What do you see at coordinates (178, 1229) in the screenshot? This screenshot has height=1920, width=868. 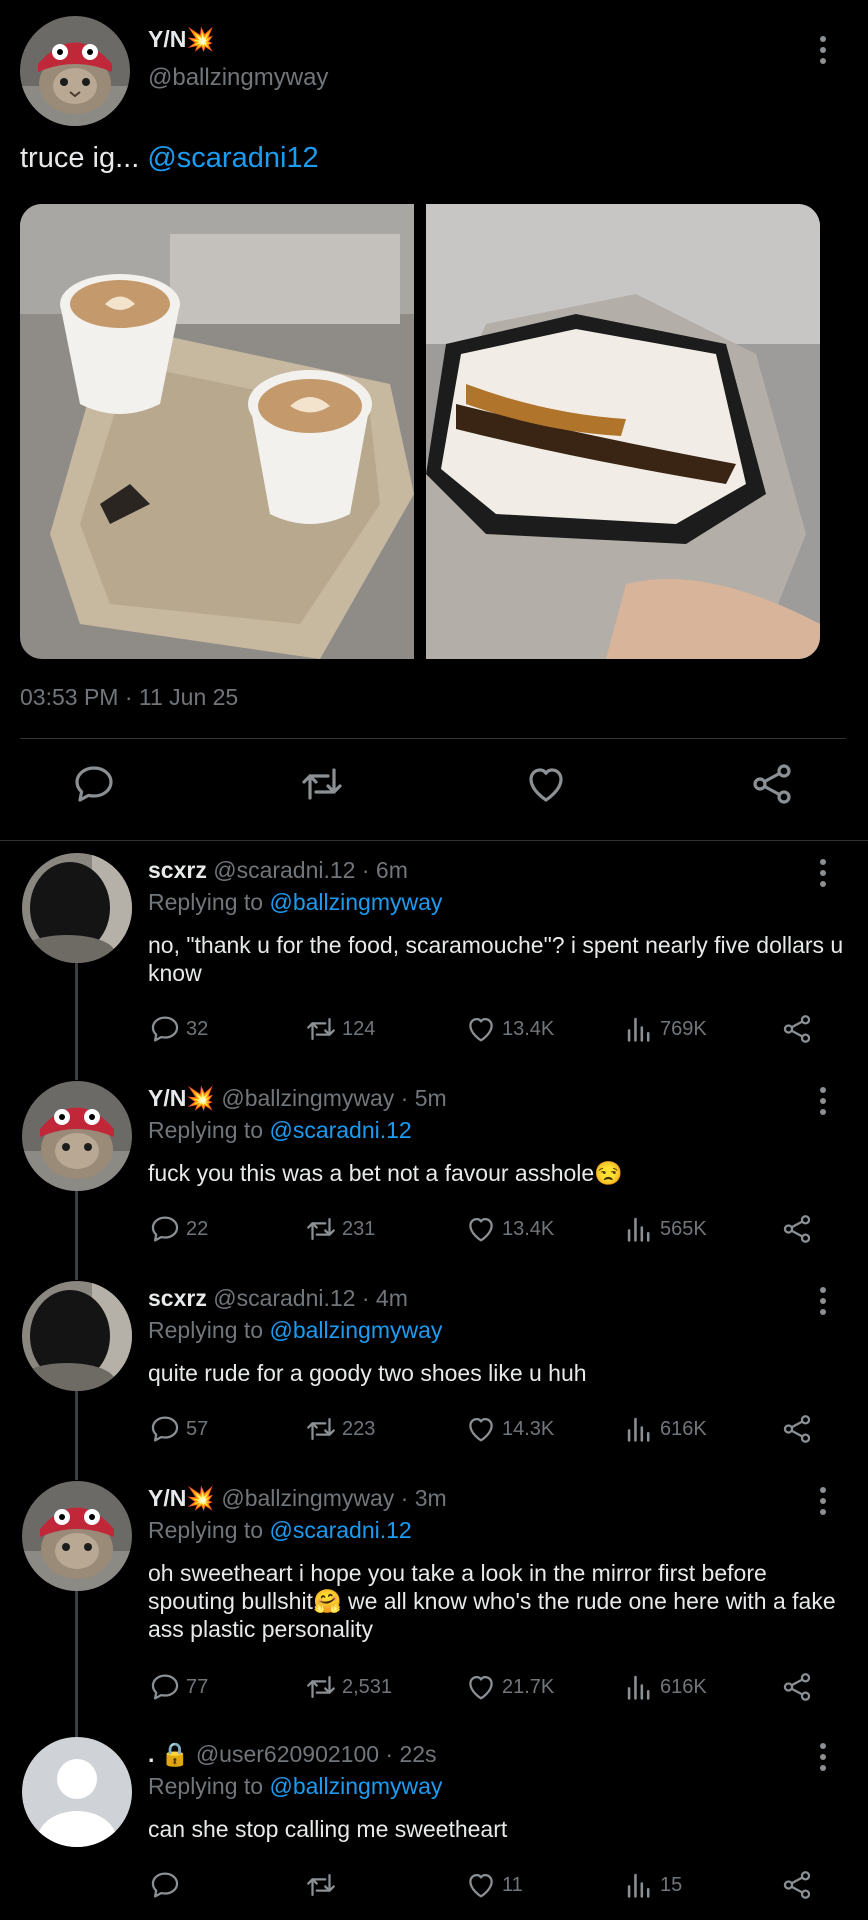 I see `reply-count: 22` at bounding box center [178, 1229].